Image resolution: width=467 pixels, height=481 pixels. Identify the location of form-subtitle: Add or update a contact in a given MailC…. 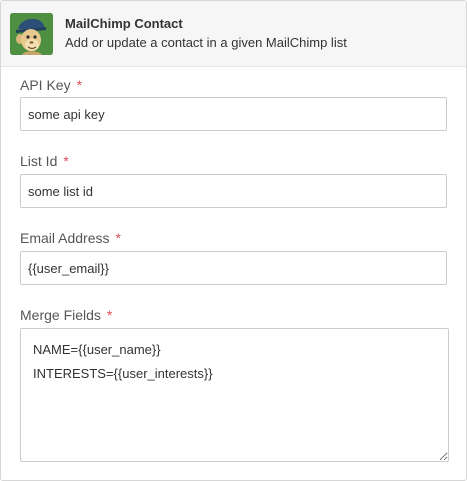
(206, 42).